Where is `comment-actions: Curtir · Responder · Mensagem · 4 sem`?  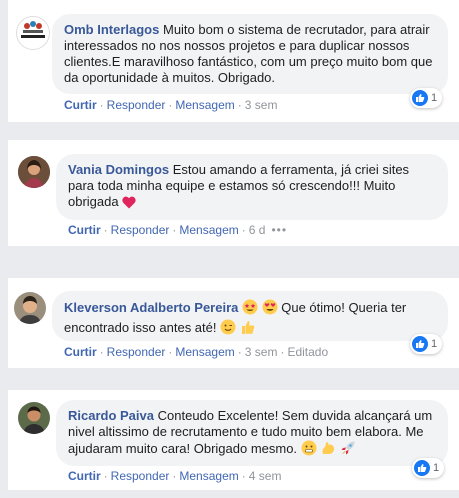
comment-actions: Curtir · Responder · Mensagem · 4 sem is located at coordinates (175, 476).